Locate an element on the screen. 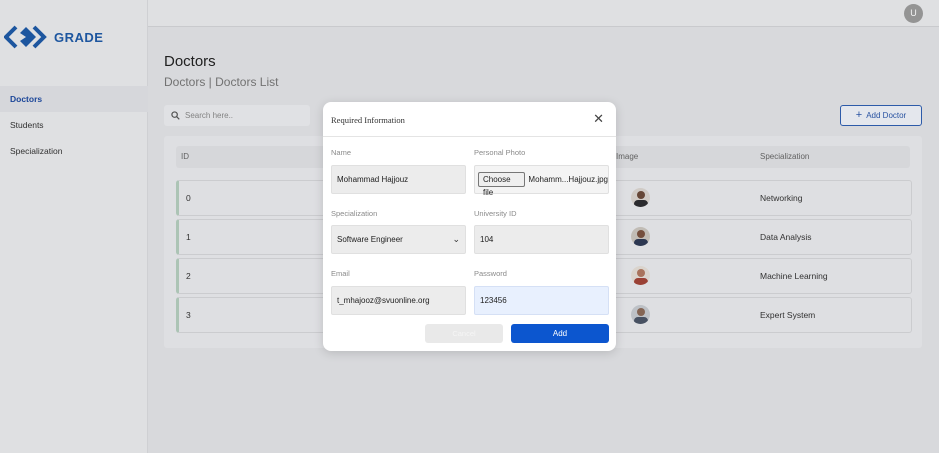 The image size is (939, 453). file-name: Mohamm...Hajjouz.jpg is located at coordinates (568, 179).